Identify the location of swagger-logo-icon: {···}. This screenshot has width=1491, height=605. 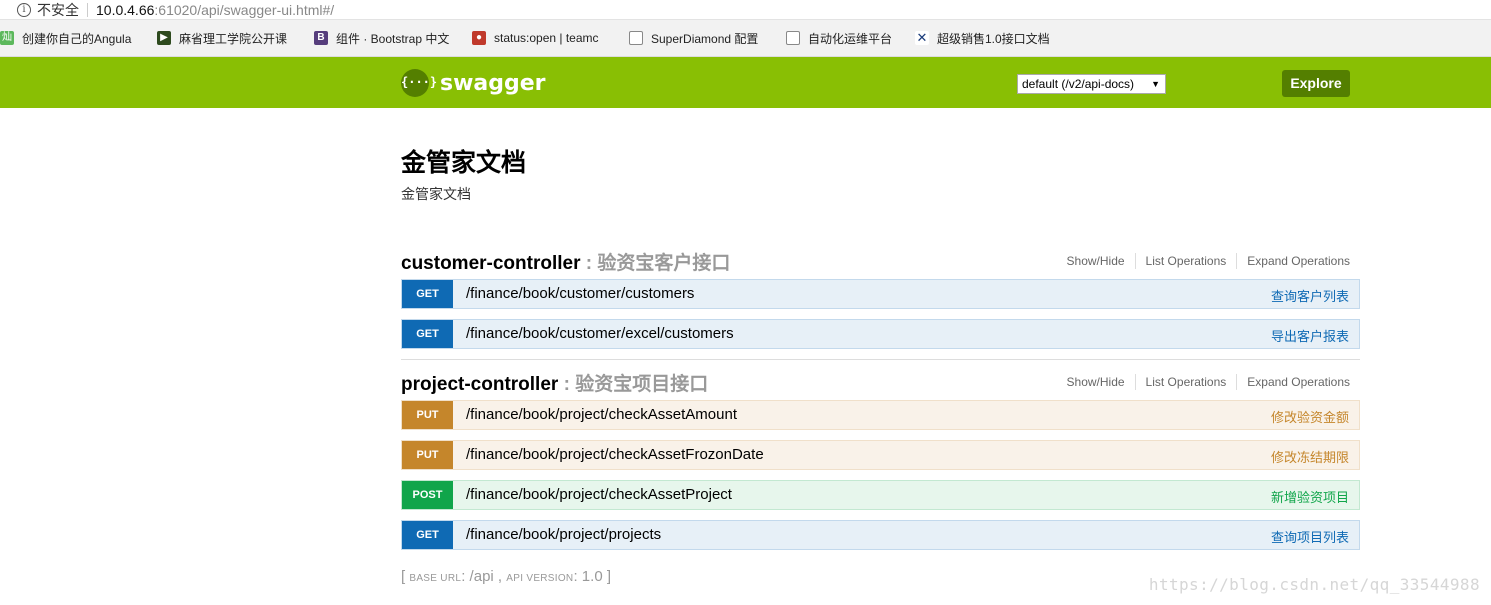
(419, 83).